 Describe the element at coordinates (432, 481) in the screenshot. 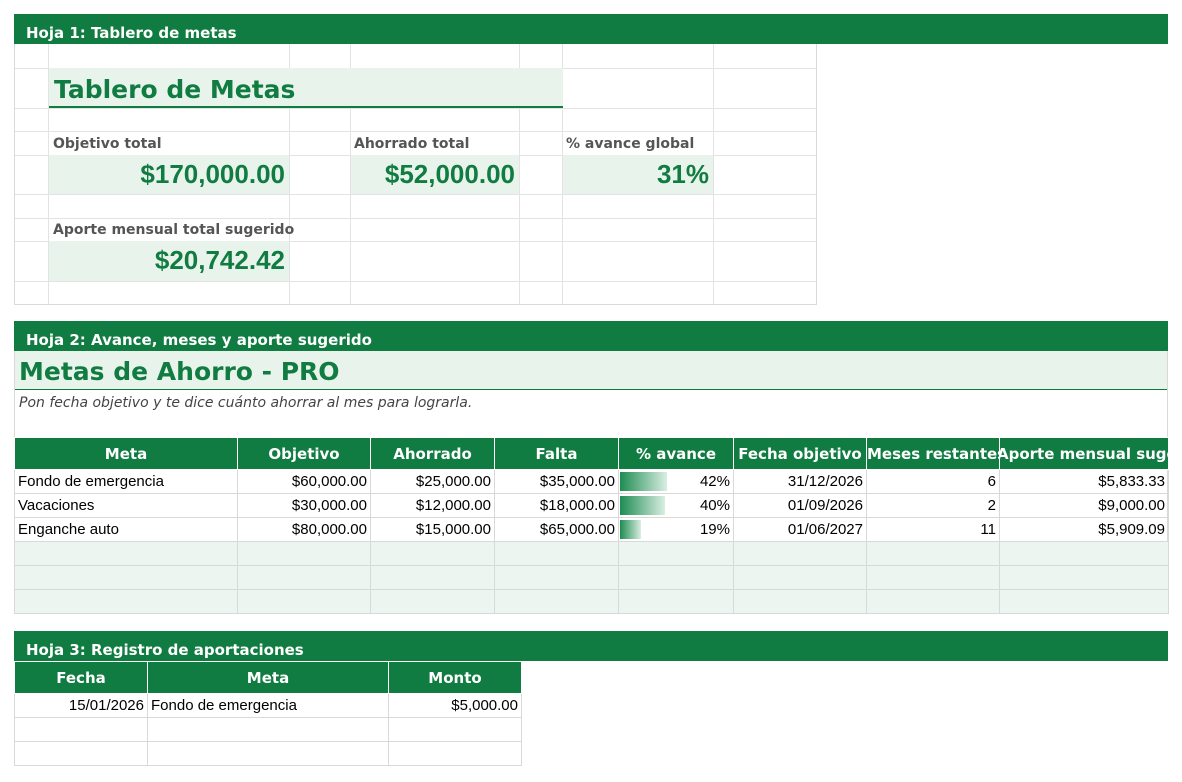

I see `cell-ahorrado: $25,000.00` at that location.